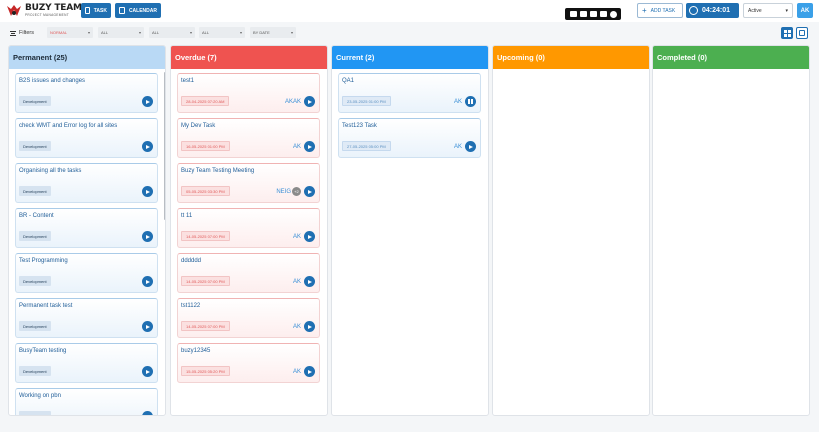  What do you see at coordinates (164, 146) in the screenshot?
I see `scrollbar` at bounding box center [164, 146].